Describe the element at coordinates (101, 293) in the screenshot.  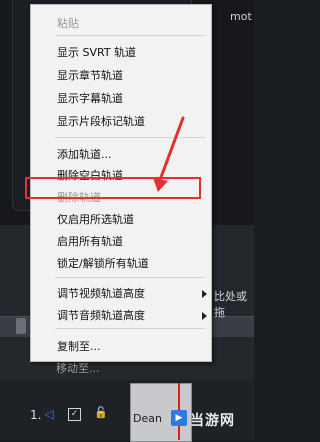
I see `menu-item-video-track-height: 调节视频轨道高度` at that location.